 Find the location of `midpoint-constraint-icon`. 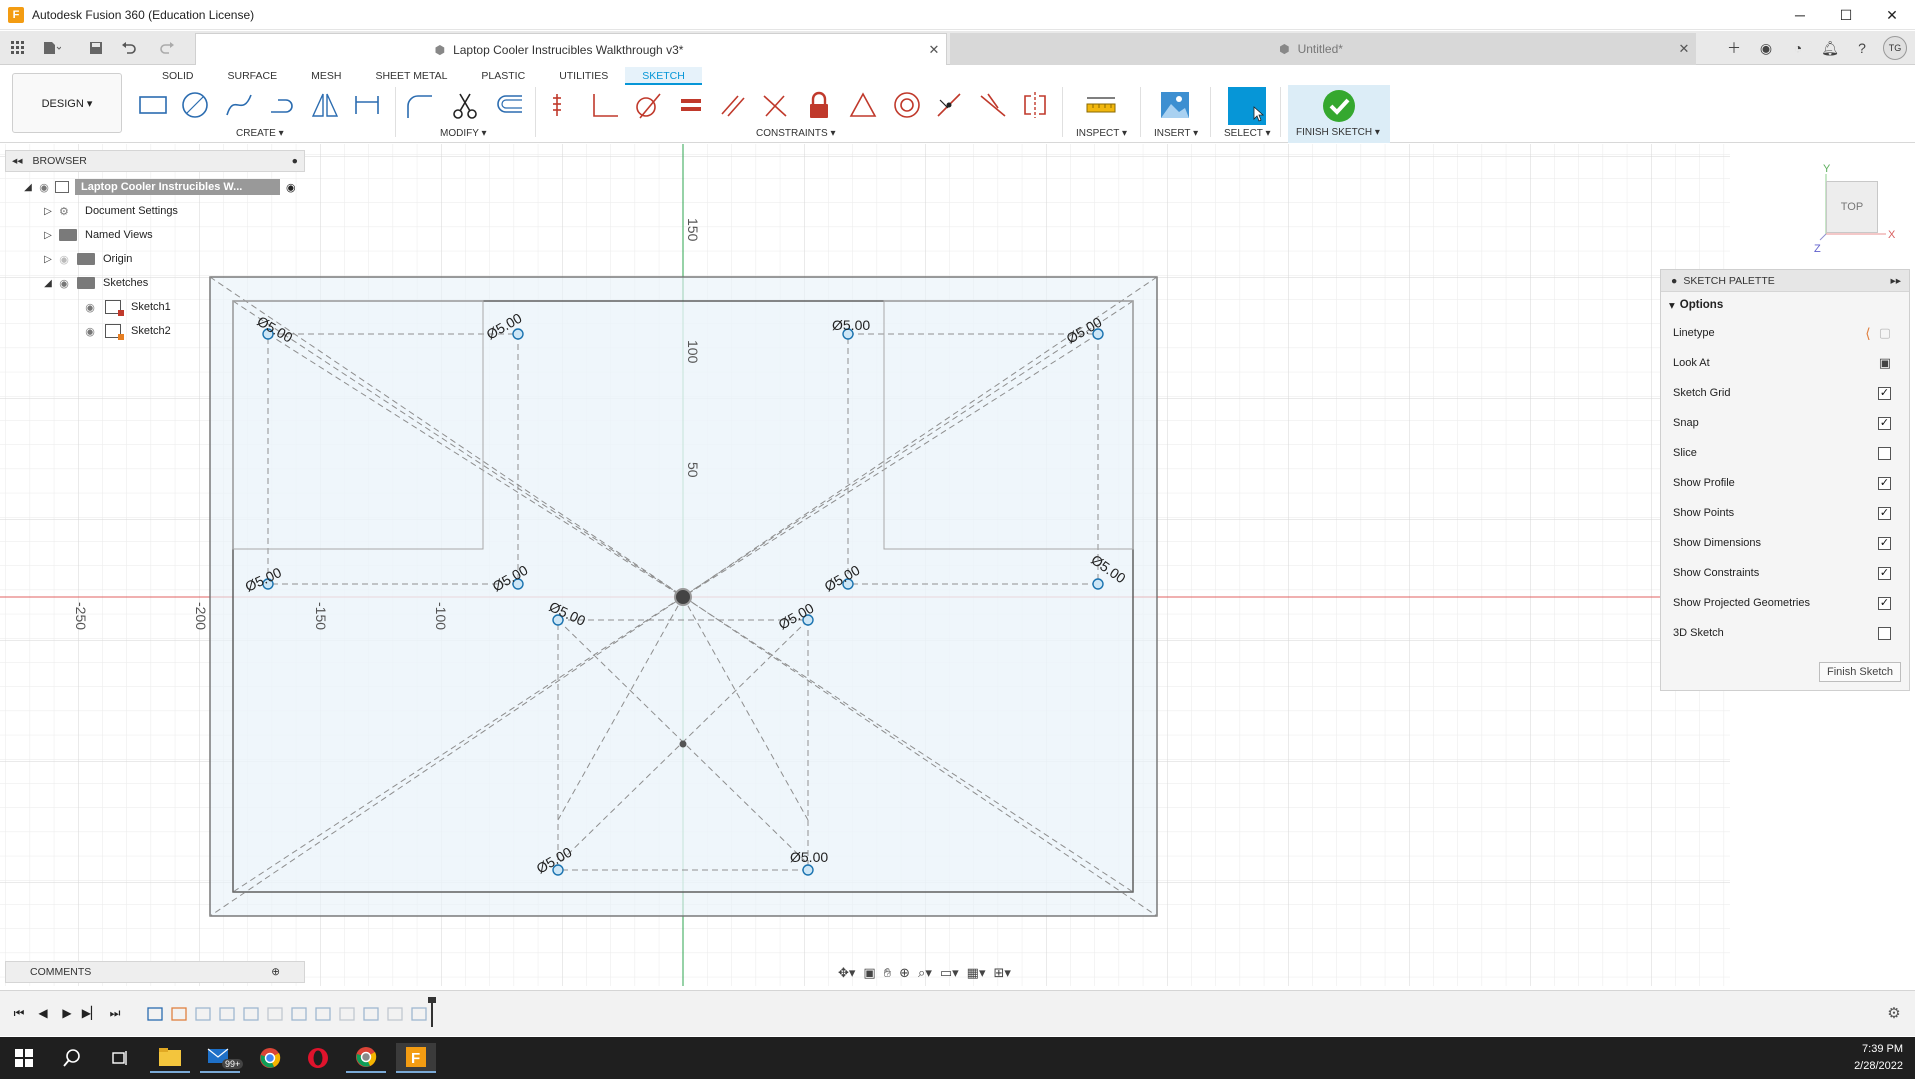

midpoint-constraint-icon is located at coordinates (949, 105).